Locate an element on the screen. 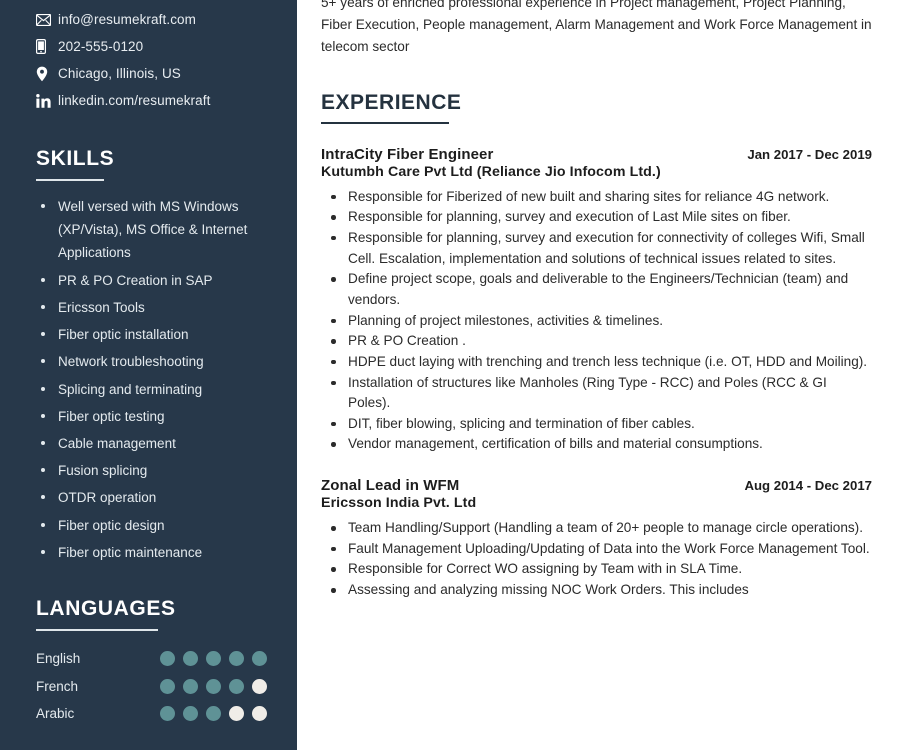 Image resolution: width=900 pixels, height=750 pixels. list-item: Network troubleshooting is located at coordinates (154, 361).